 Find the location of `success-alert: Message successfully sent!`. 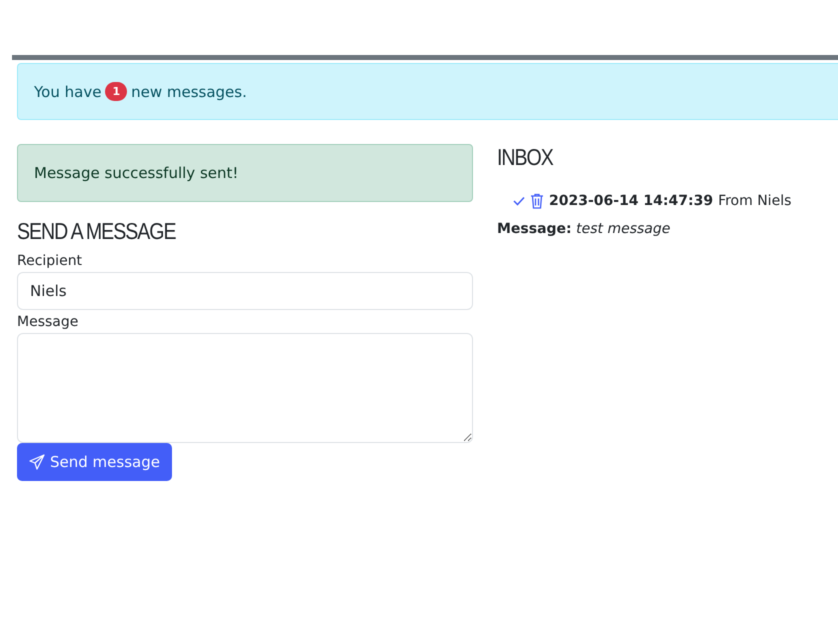

success-alert: Message successfully sent! is located at coordinates (245, 173).